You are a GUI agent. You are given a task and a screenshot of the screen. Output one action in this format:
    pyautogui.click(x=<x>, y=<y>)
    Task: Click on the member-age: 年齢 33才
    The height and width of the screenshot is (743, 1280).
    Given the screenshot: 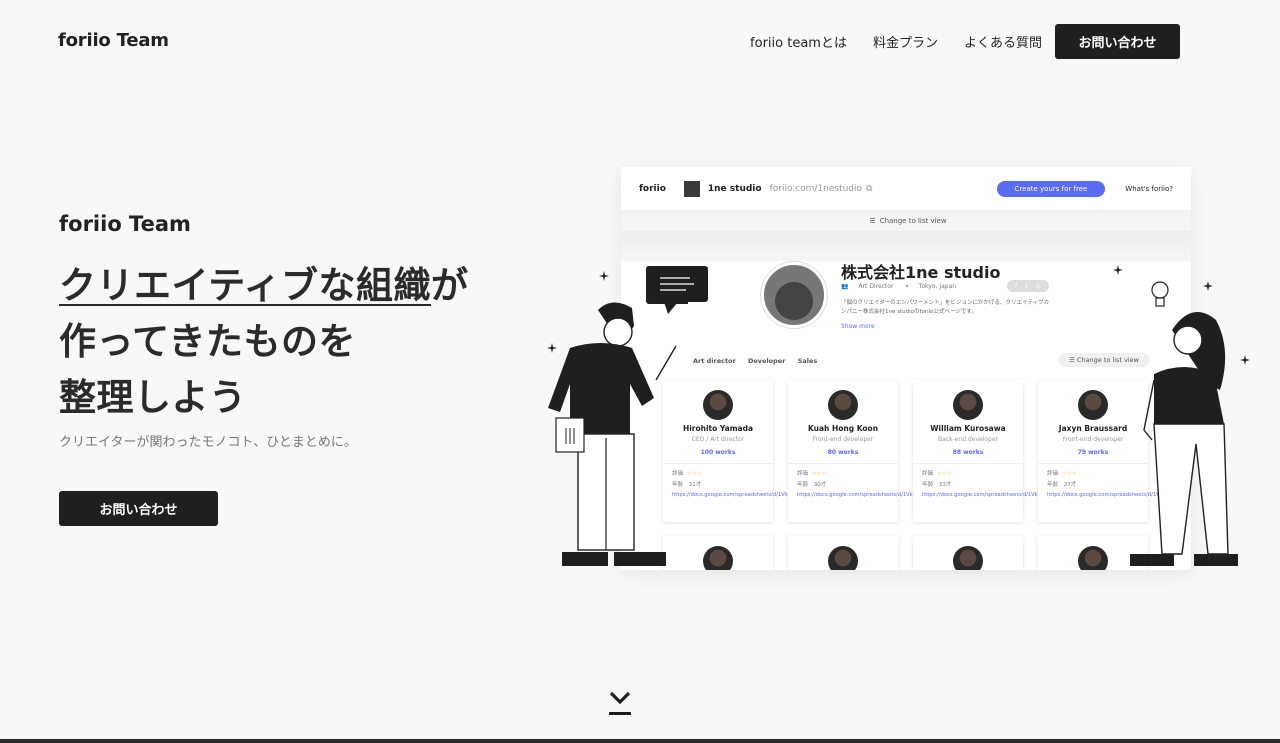 What is the action you would take?
    pyautogui.click(x=968, y=484)
    